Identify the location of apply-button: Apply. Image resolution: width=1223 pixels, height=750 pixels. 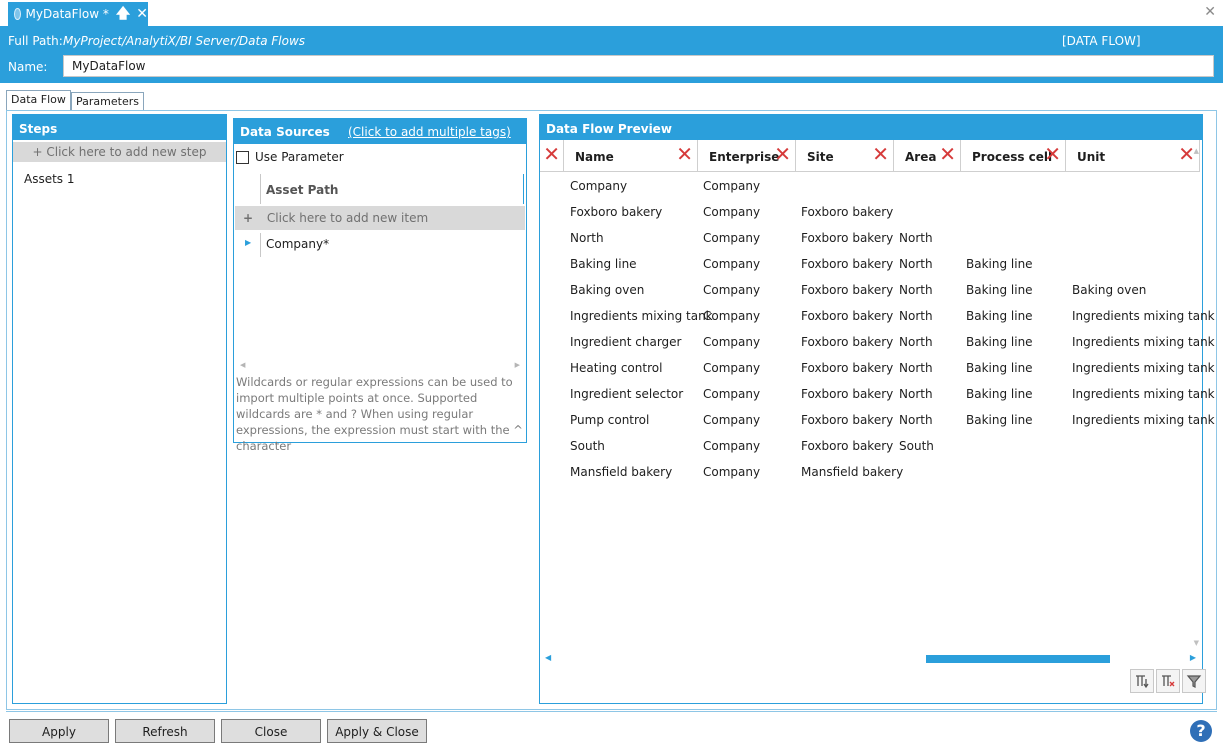
(59, 731).